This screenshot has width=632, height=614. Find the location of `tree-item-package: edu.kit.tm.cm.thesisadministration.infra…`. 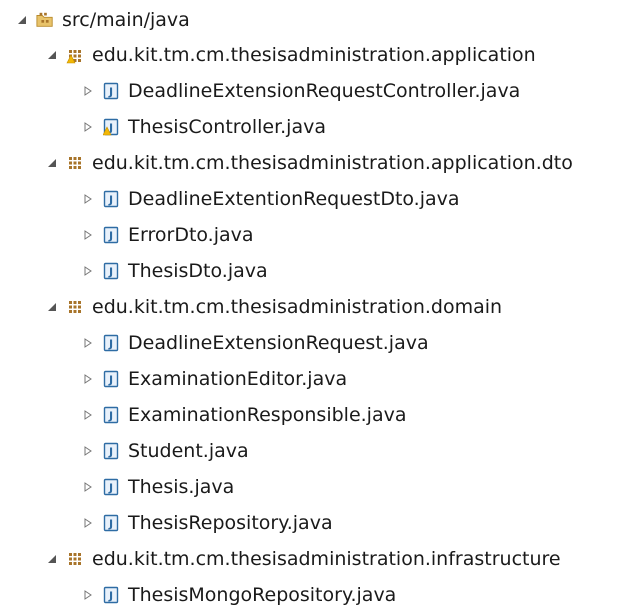

tree-item-package: edu.kit.tm.cm.thesisadministration.infra… is located at coordinates (302, 559).